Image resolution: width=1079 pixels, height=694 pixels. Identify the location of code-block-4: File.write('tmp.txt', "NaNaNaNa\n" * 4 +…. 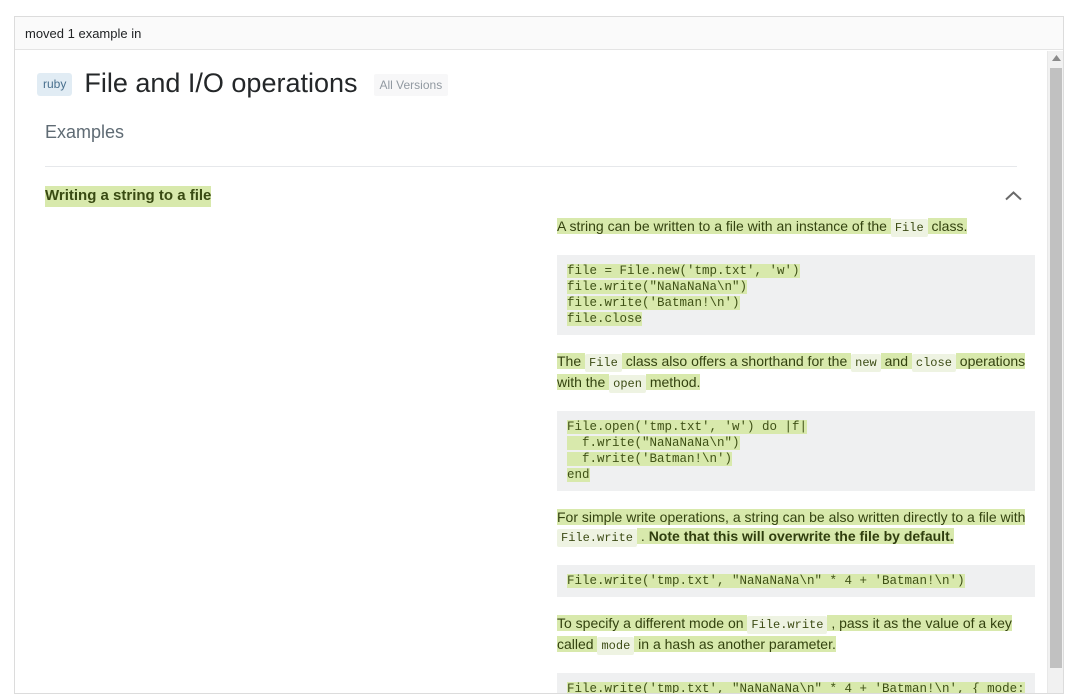
(796, 683).